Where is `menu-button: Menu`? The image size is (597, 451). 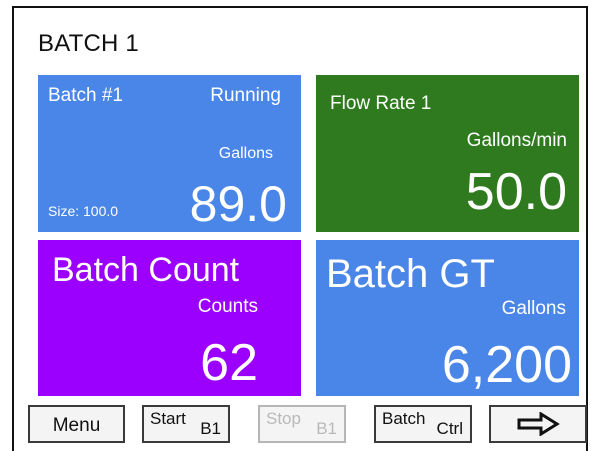
menu-button: Menu is located at coordinates (76, 424).